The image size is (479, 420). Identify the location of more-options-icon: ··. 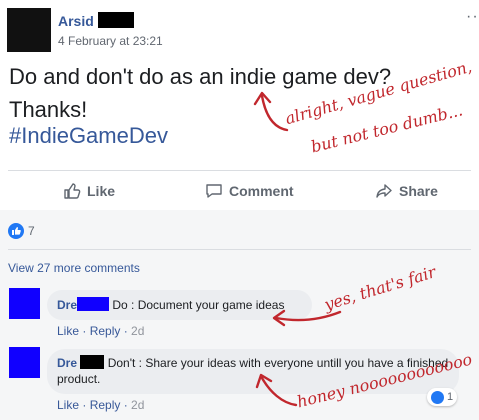
(472, 17).